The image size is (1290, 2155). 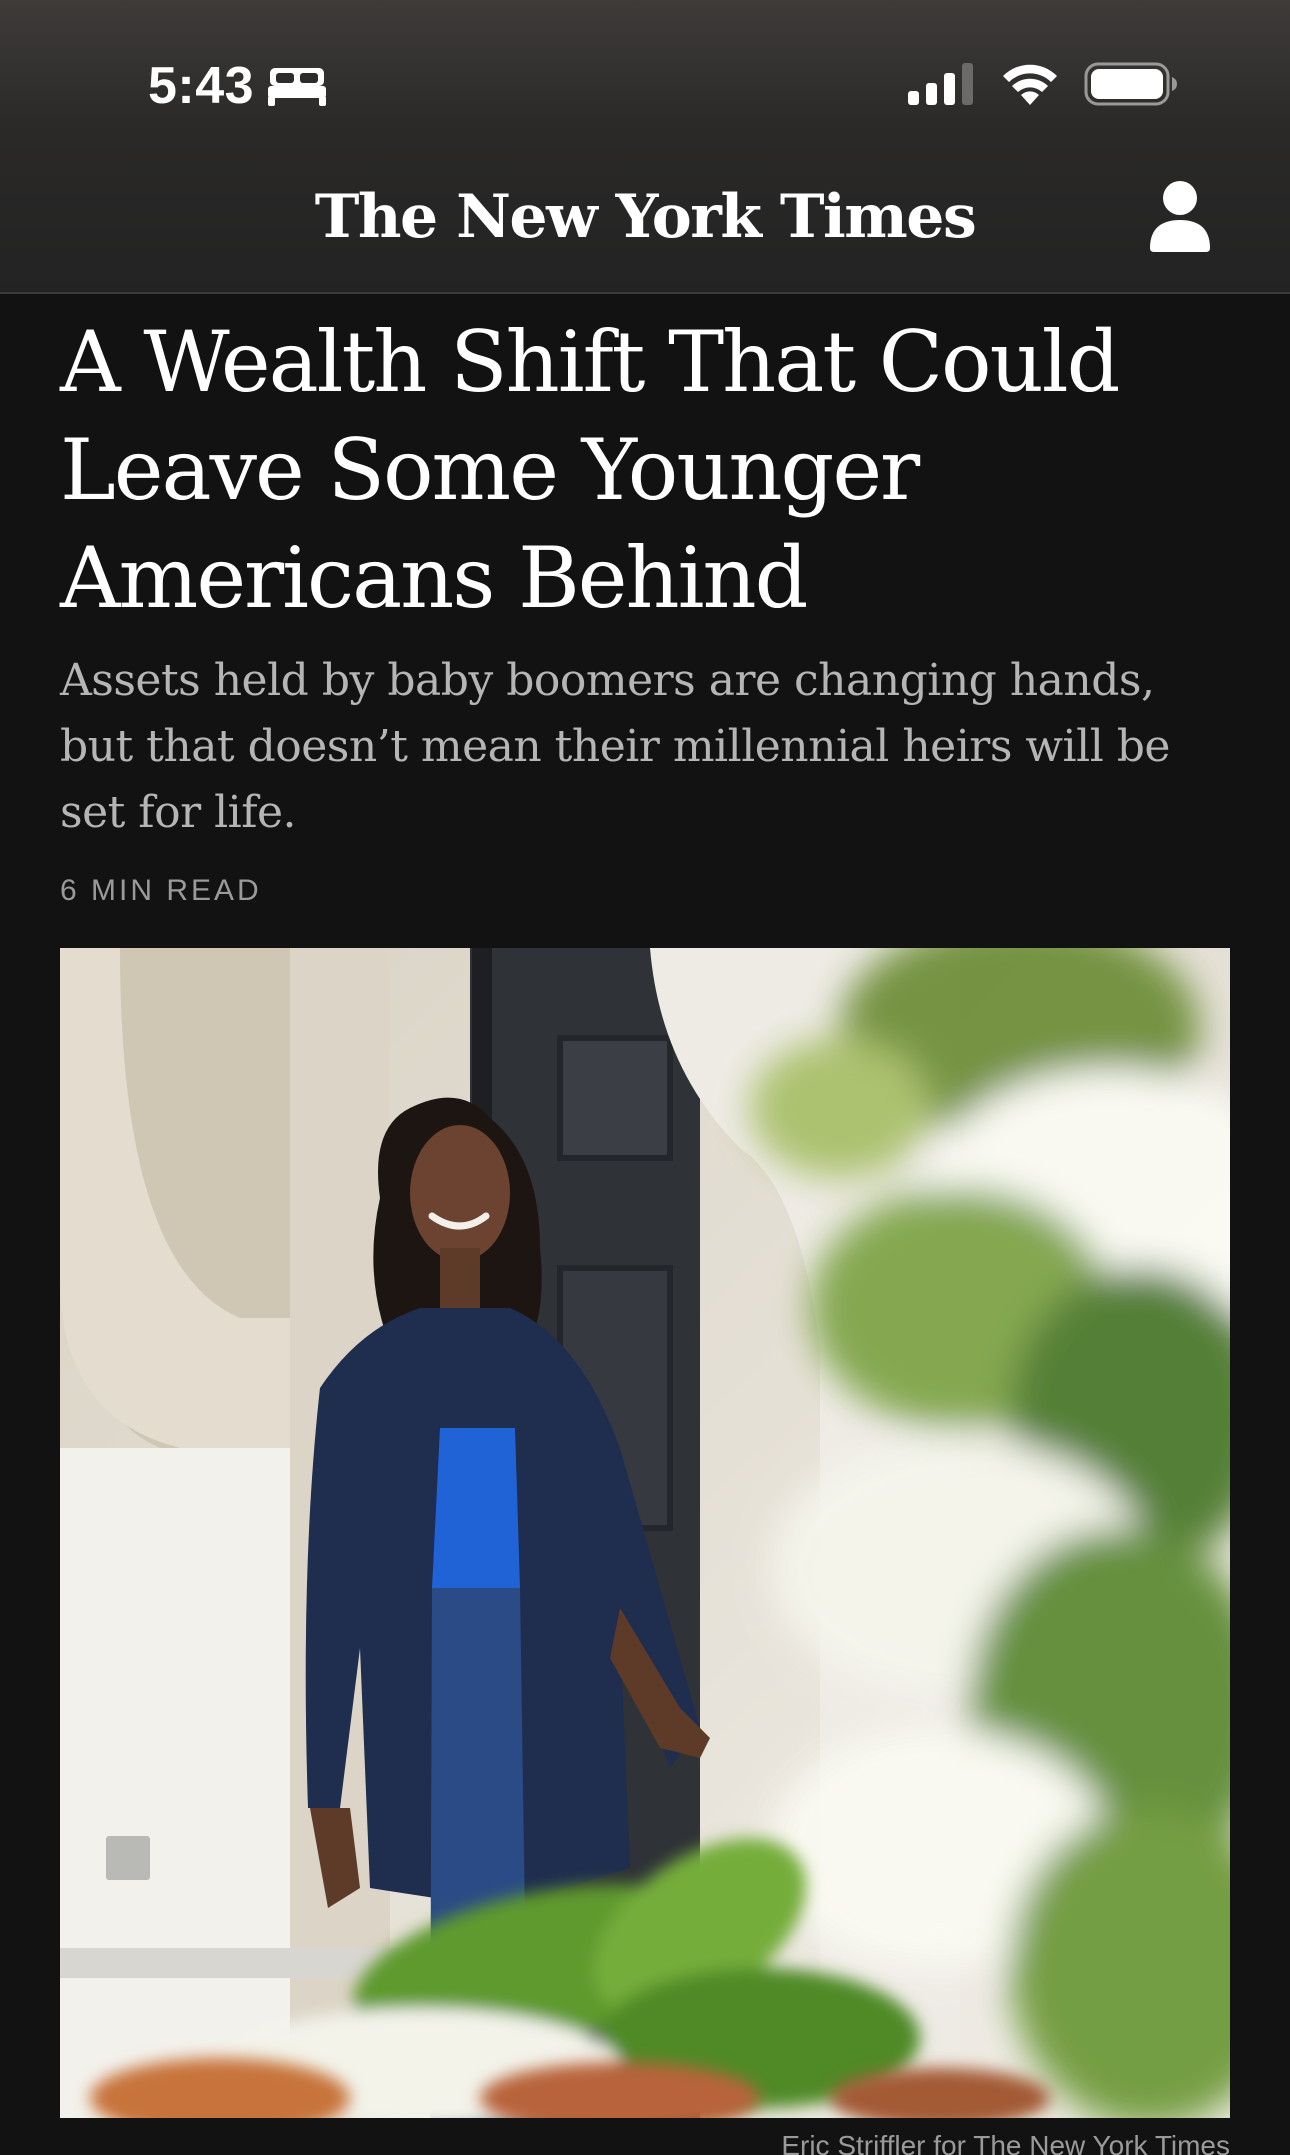 I want to click on top-chrome: 5:43 The New York Times, so click(x=645, y=147).